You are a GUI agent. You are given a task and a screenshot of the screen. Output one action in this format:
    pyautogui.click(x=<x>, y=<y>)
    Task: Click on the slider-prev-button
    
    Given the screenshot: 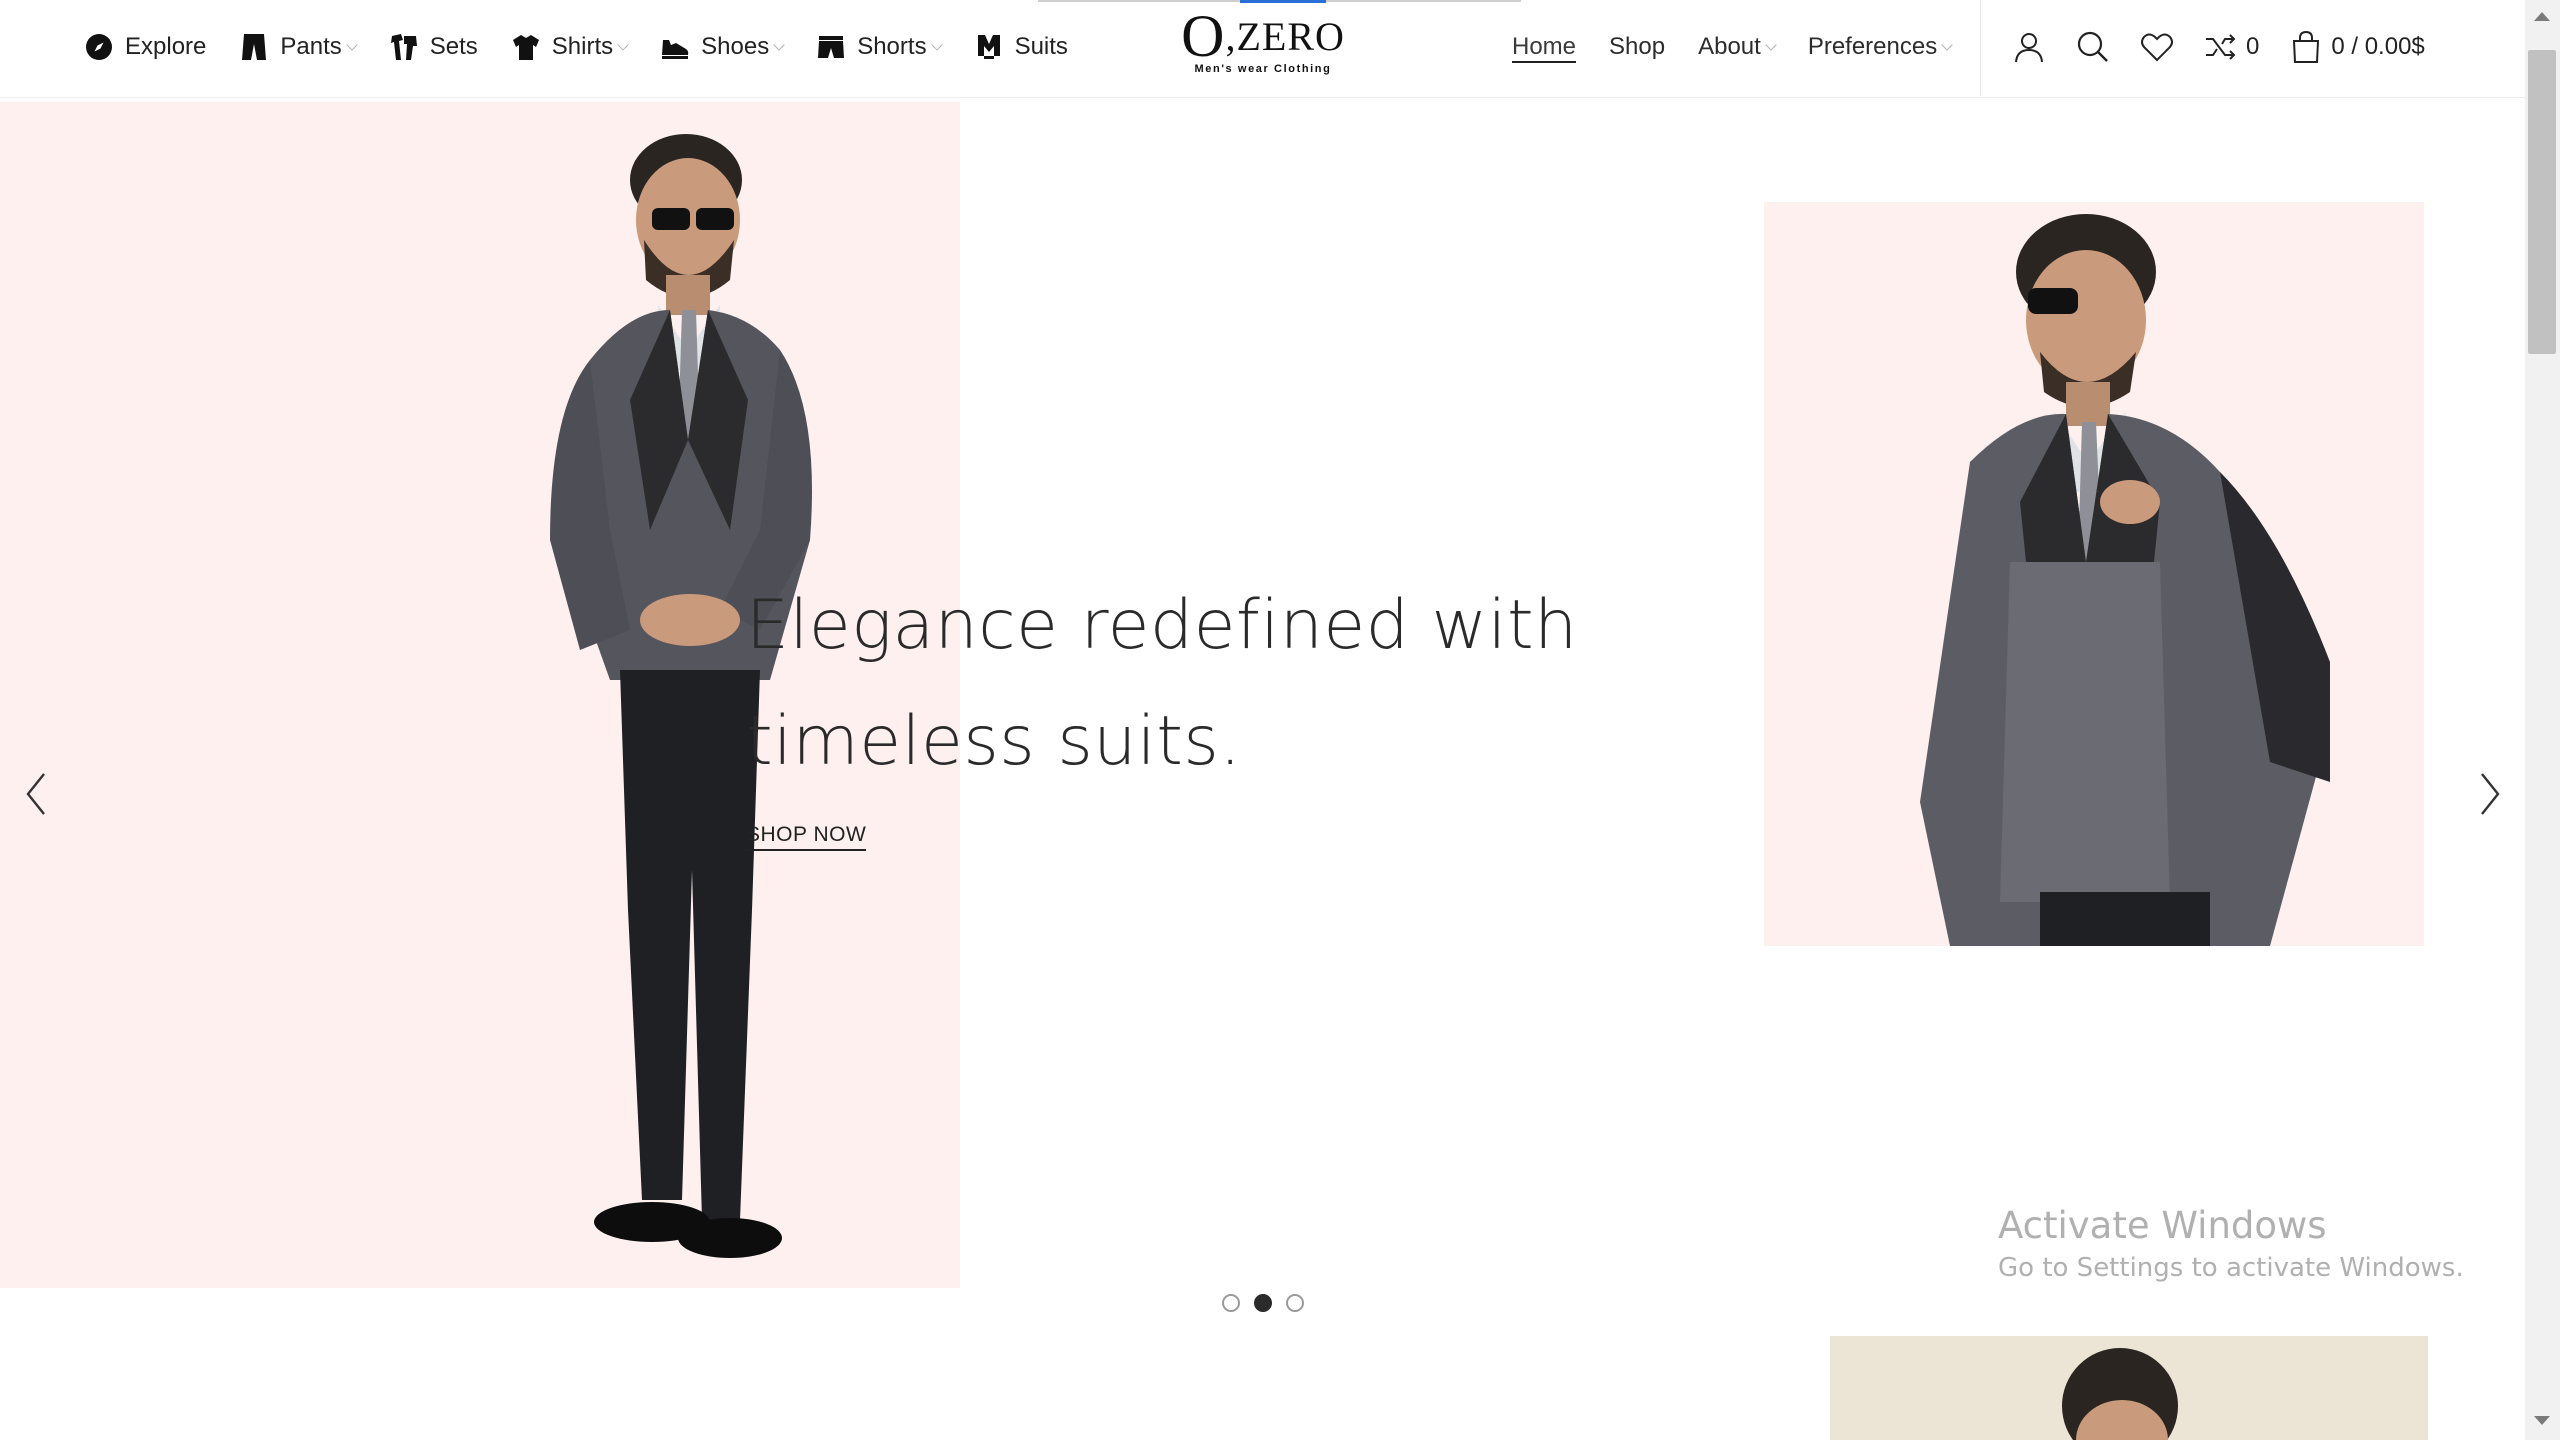 What is the action you would take?
    pyautogui.click(x=38, y=794)
    